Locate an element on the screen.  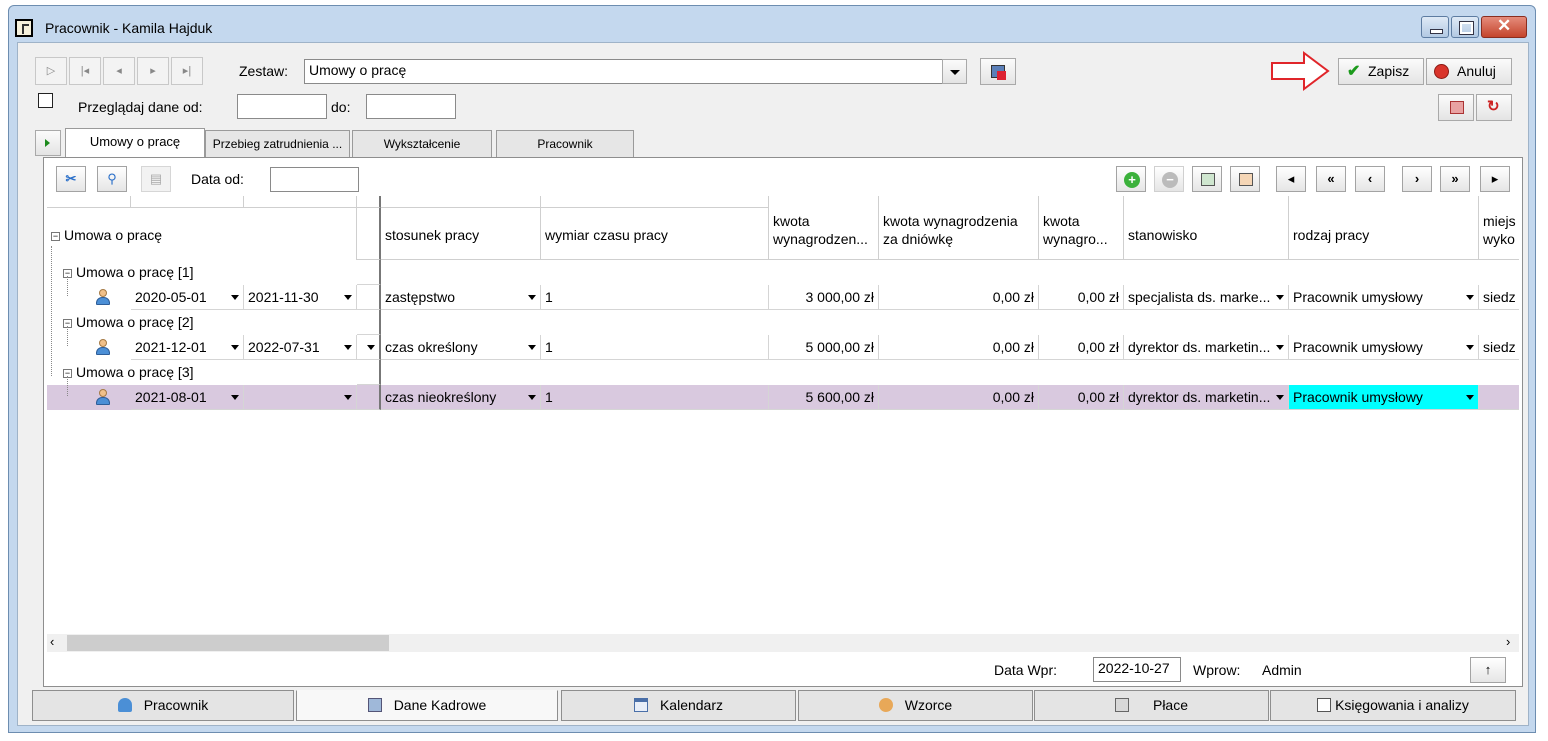
nav-prev-button: ◂ is located at coordinates (119, 71).